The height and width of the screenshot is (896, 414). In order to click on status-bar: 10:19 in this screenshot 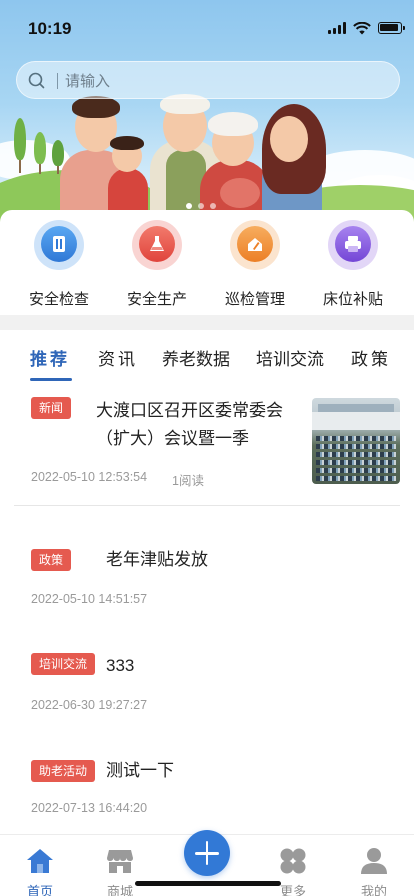, I will do `click(207, 28)`.